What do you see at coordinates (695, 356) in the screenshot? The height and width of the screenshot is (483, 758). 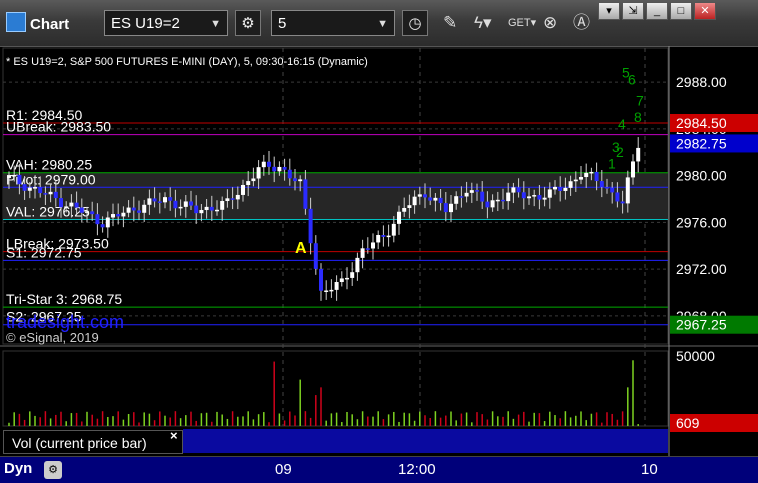 I see `volume-tick-label: 50000` at bounding box center [695, 356].